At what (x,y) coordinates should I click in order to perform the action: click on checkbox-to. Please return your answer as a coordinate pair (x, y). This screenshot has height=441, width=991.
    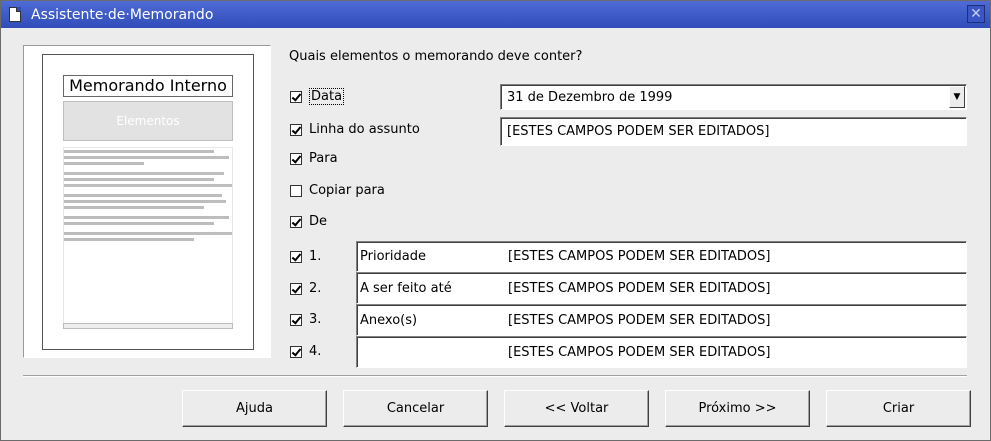
    Looking at the image, I should click on (296, 158).